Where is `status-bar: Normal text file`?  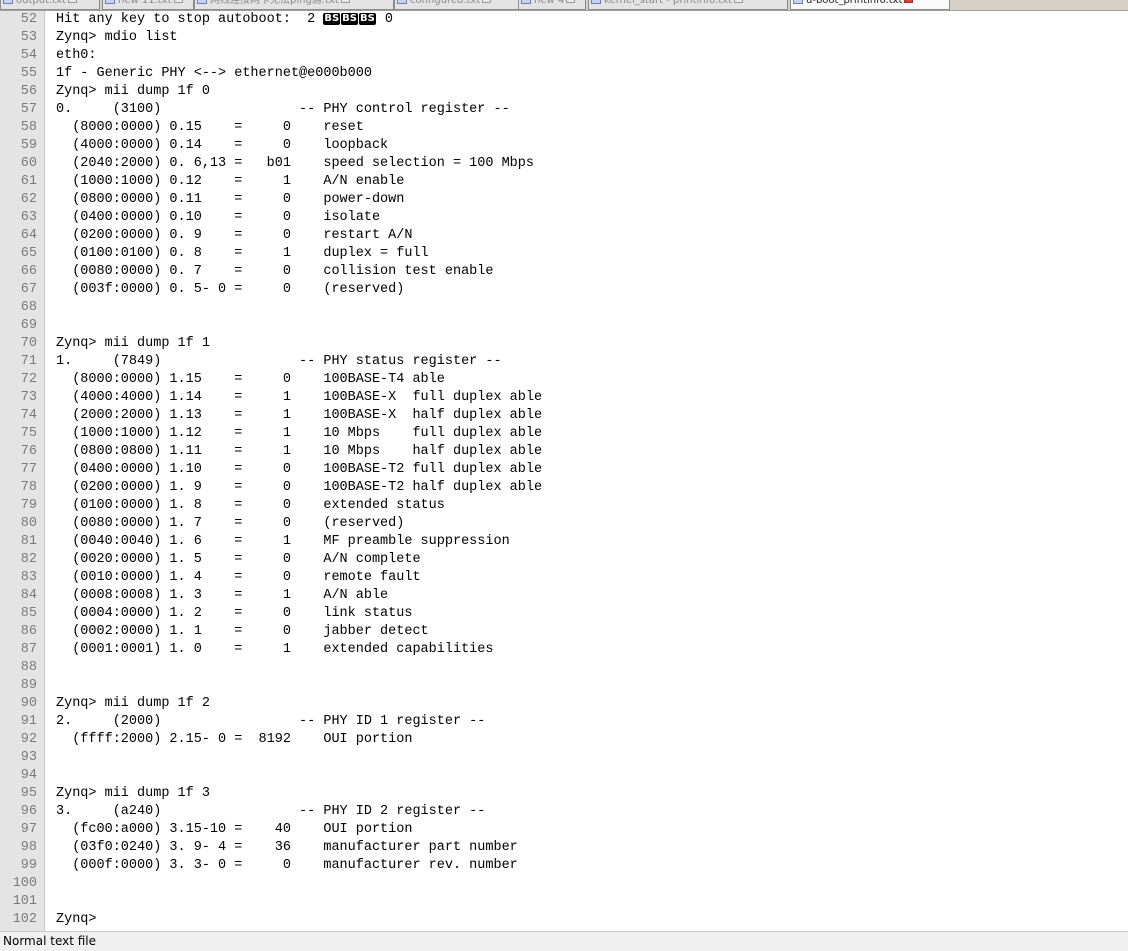 status-bar: Normal text file is located at coordinates (564, 941).